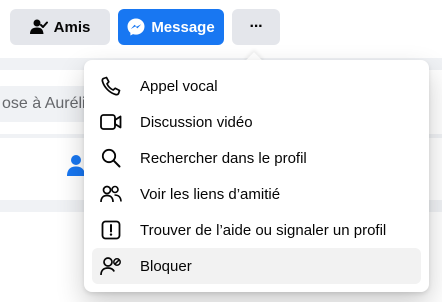 The image size is (442, 302). What do you see at coordinates (136, 27) in the screenshot?
I see `messenger-icon` at bounding box center [136, 27].